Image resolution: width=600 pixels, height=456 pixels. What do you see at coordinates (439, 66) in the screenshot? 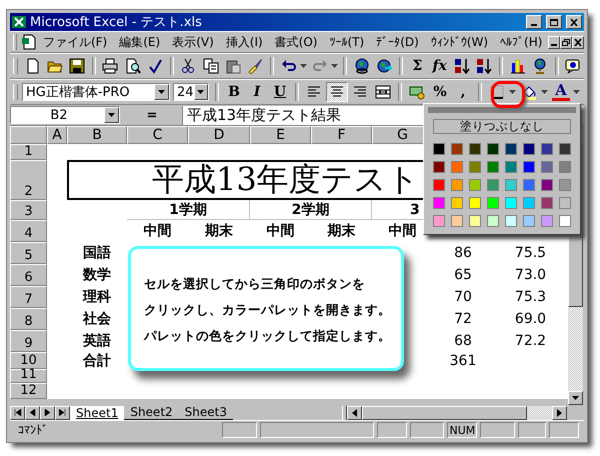
I see `function-button: fx` at bounding box center [439, 66].